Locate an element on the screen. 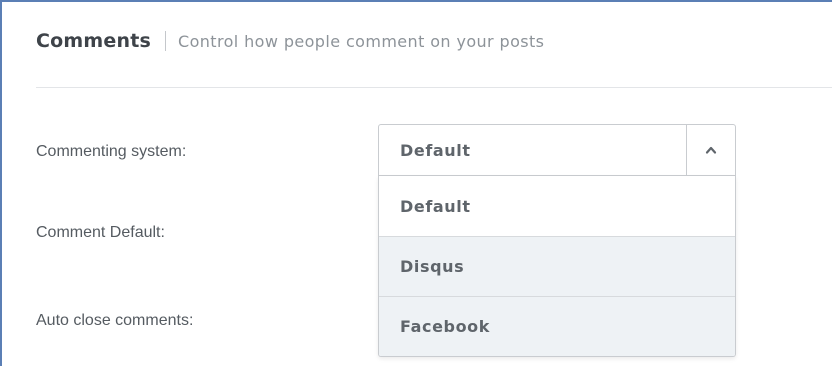 The image size is (832, 366). option-disqus: Disqus is located at coordinates (557, 266).